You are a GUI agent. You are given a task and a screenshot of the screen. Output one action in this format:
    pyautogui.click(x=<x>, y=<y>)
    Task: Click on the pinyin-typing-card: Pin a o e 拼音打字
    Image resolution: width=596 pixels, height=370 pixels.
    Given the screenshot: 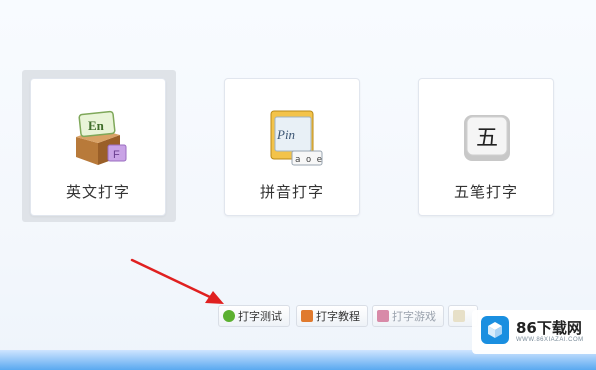 What is the action you would take?
    pyautogui.click(x=292, y=147)
    